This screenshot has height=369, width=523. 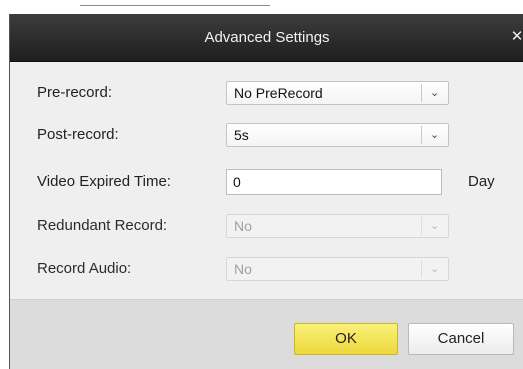 I want to click on redundant-record-value: No, so click(x=243, y=226).